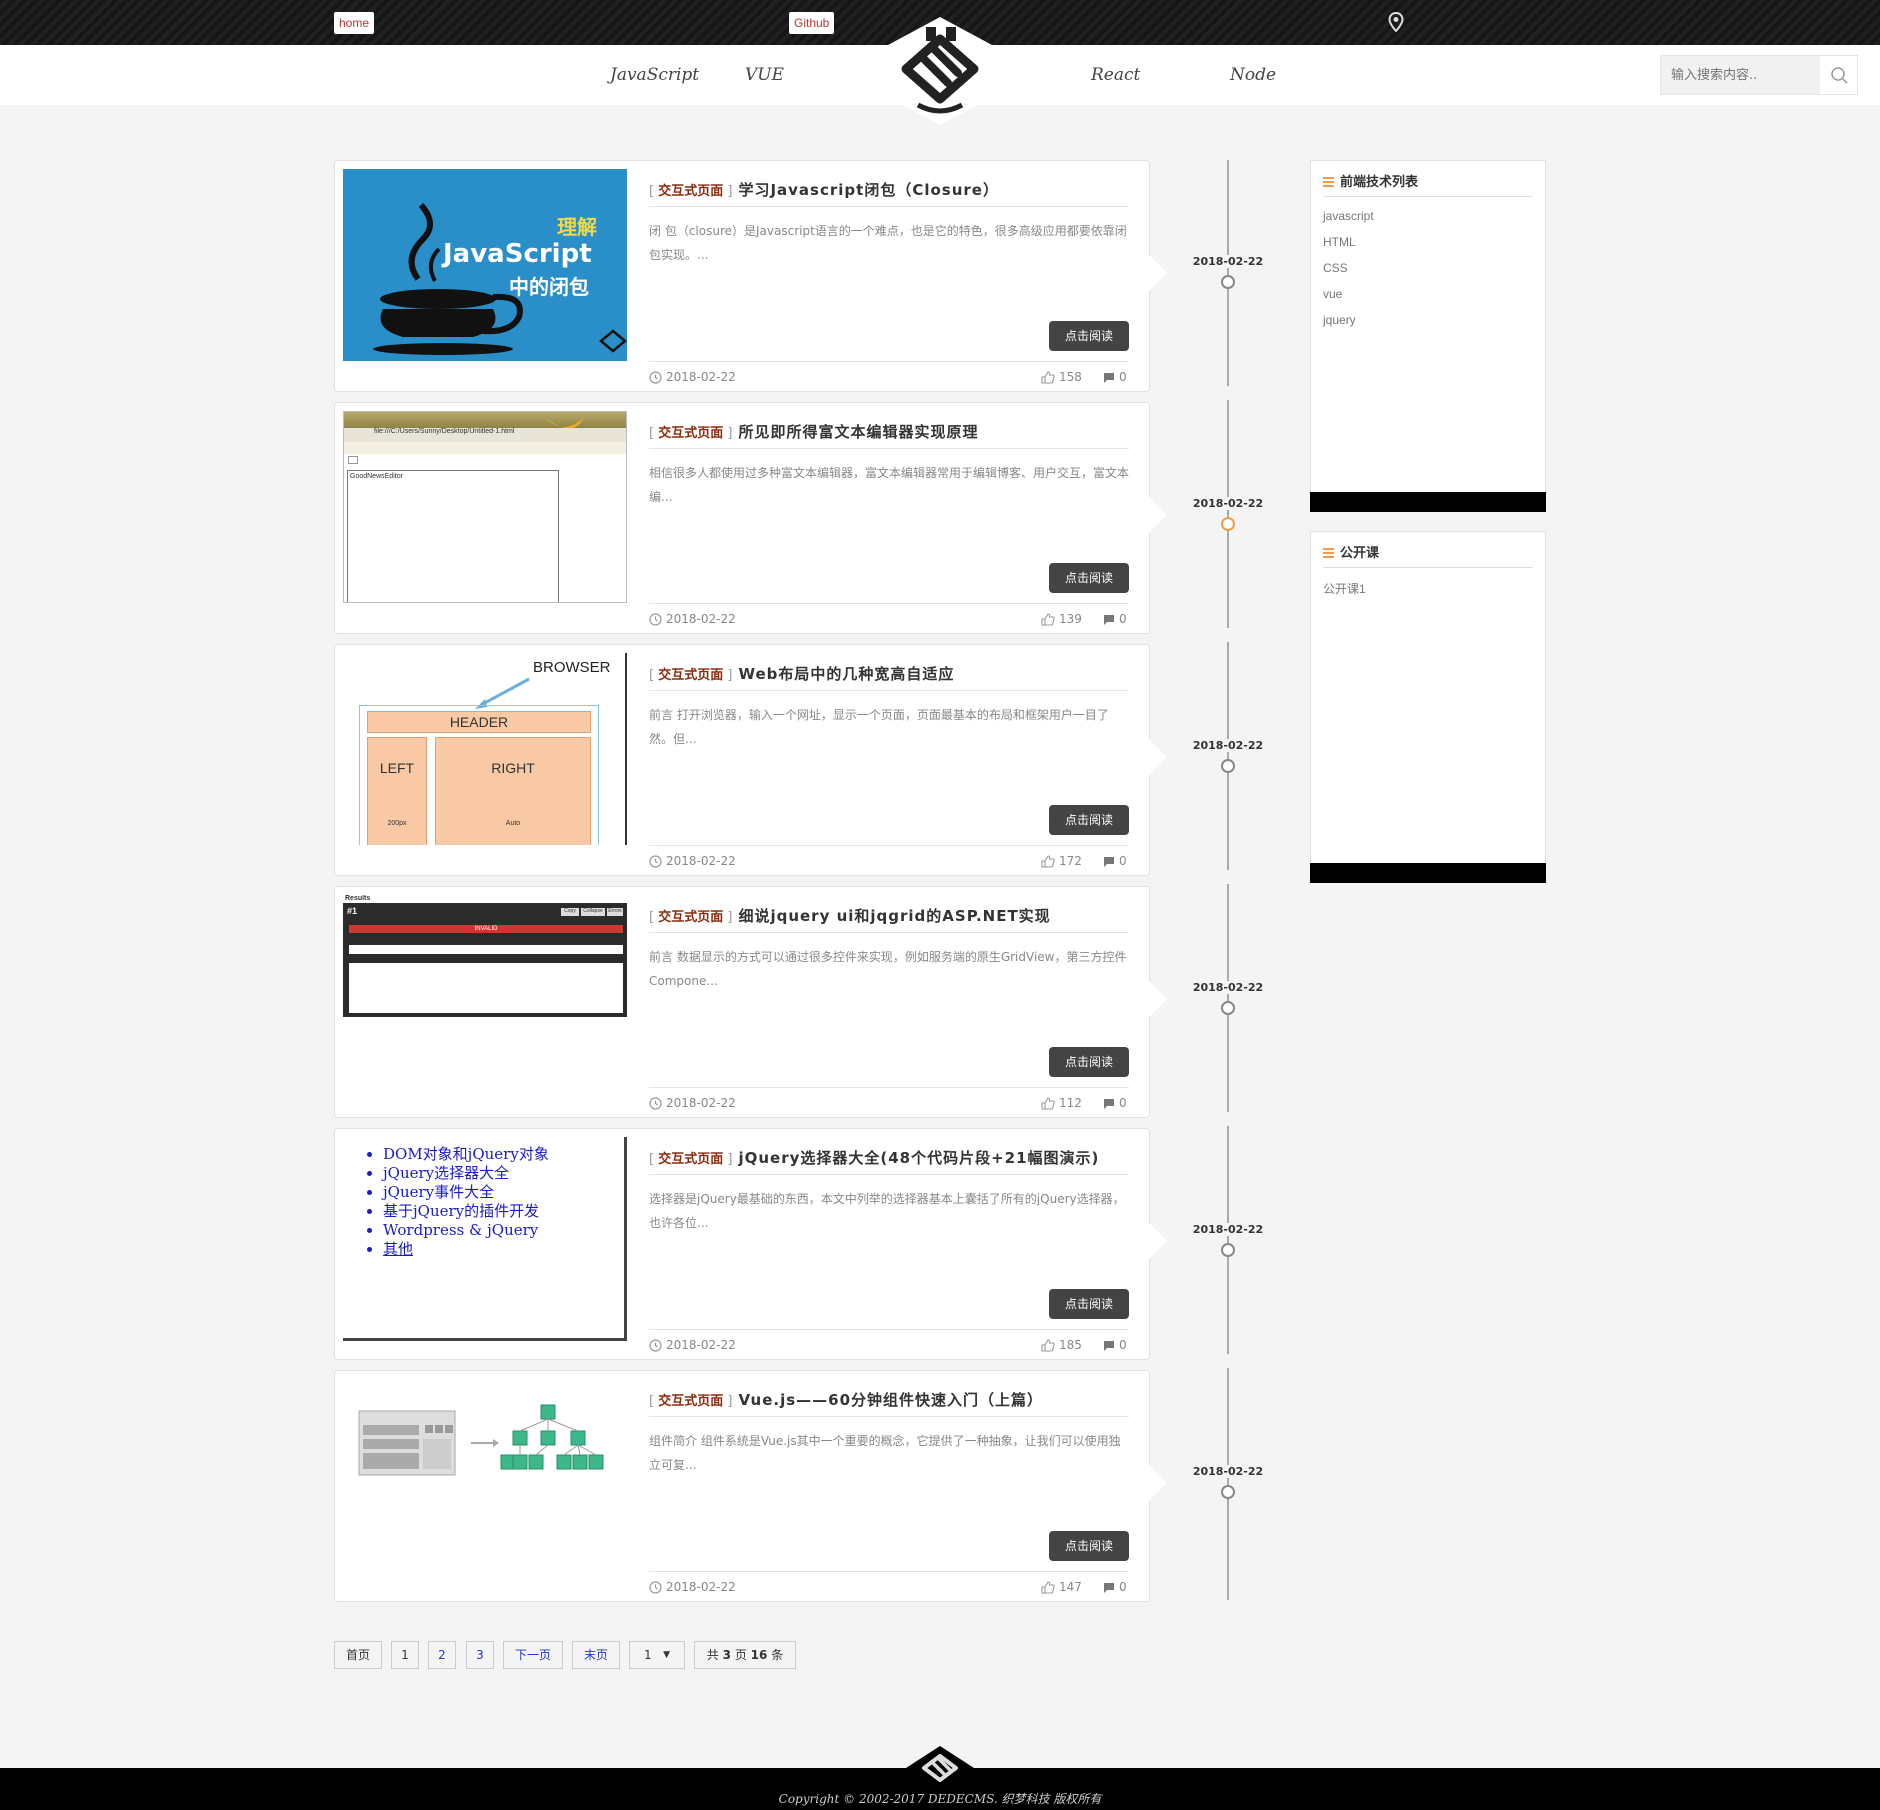 This screenshot has height=1810, width=1880. What do you see at coordinates (485, 957) in the screenshot?
I see `article-thumbnail-grid: Results #1 Copy Collapse Errors INVALID` at bounding box center [485, 957].